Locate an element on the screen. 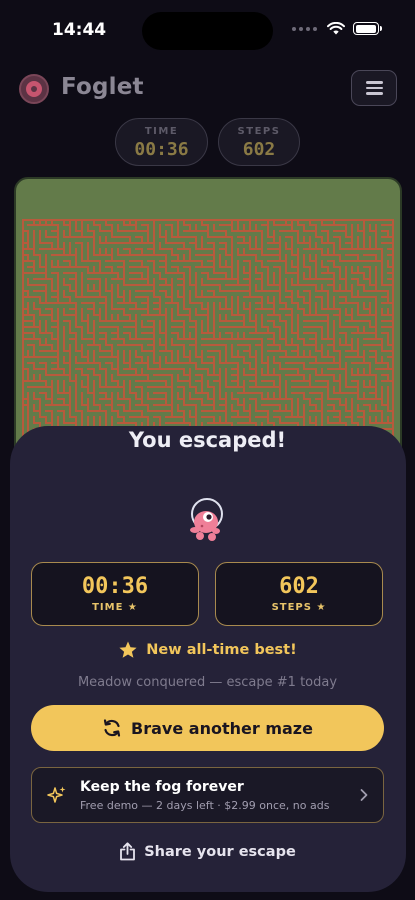  result-steps-label: STEPS ★ is located at coordinates (299, 607).